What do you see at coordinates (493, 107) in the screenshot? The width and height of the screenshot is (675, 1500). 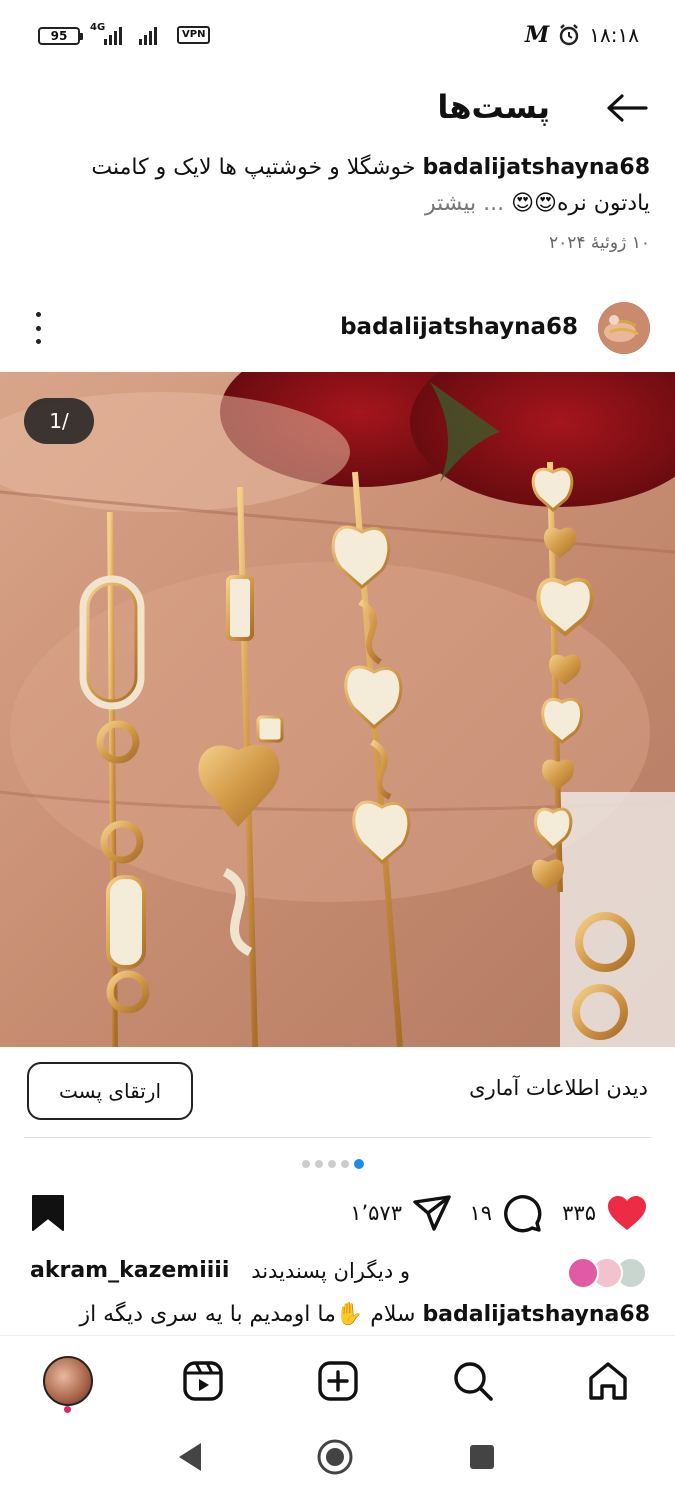 I see `page-title: پست‌ها` at bounding box center [493, 107].